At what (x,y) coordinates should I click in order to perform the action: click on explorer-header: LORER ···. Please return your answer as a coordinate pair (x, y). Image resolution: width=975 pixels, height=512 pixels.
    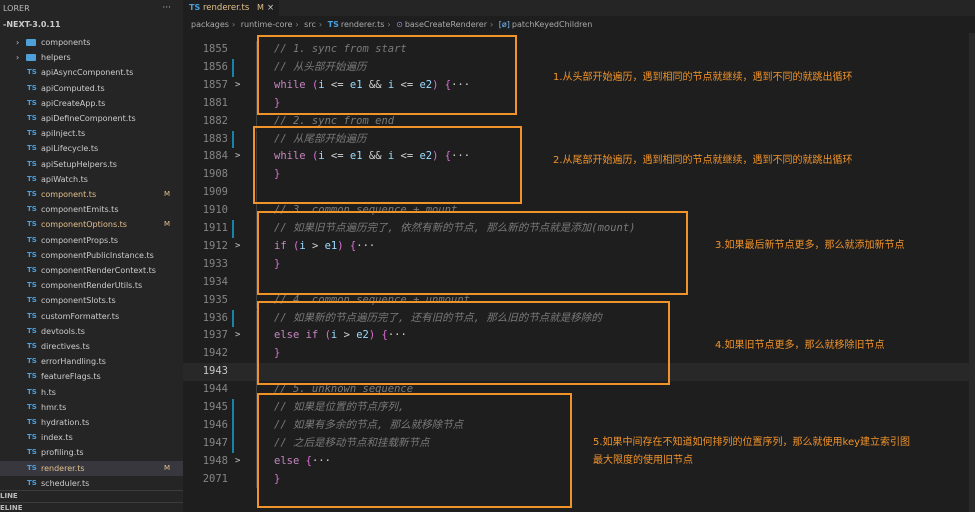
    Looking at the image, I should click on (91, 8).